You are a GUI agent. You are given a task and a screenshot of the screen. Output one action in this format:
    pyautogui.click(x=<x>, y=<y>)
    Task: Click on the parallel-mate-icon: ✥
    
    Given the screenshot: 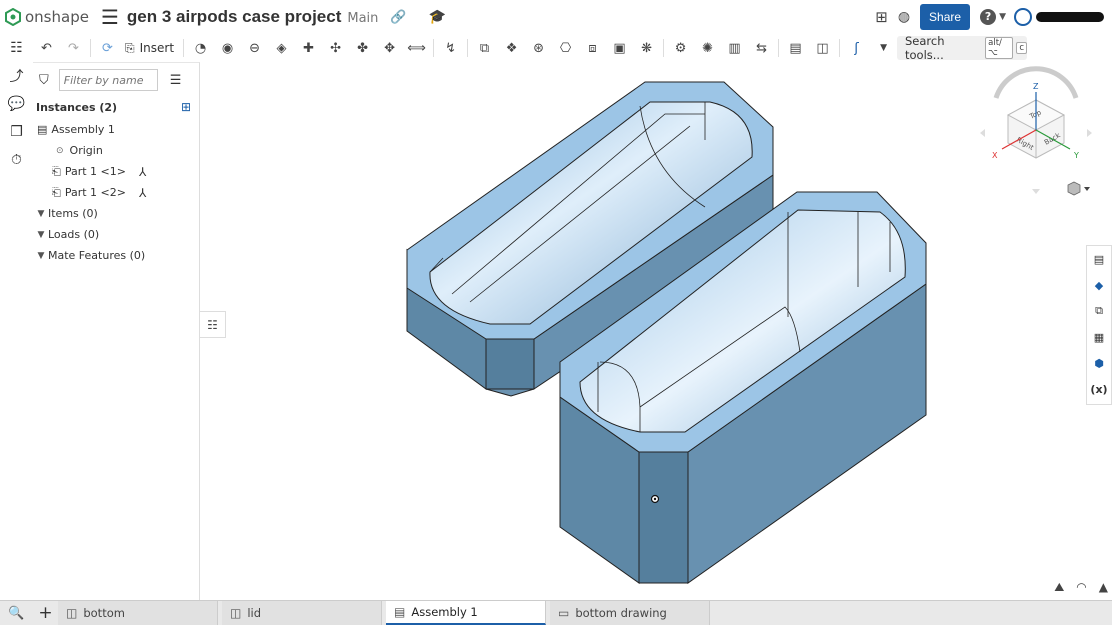 What is the action you would take?
    pyautogui.click(x=390, y=48)
    